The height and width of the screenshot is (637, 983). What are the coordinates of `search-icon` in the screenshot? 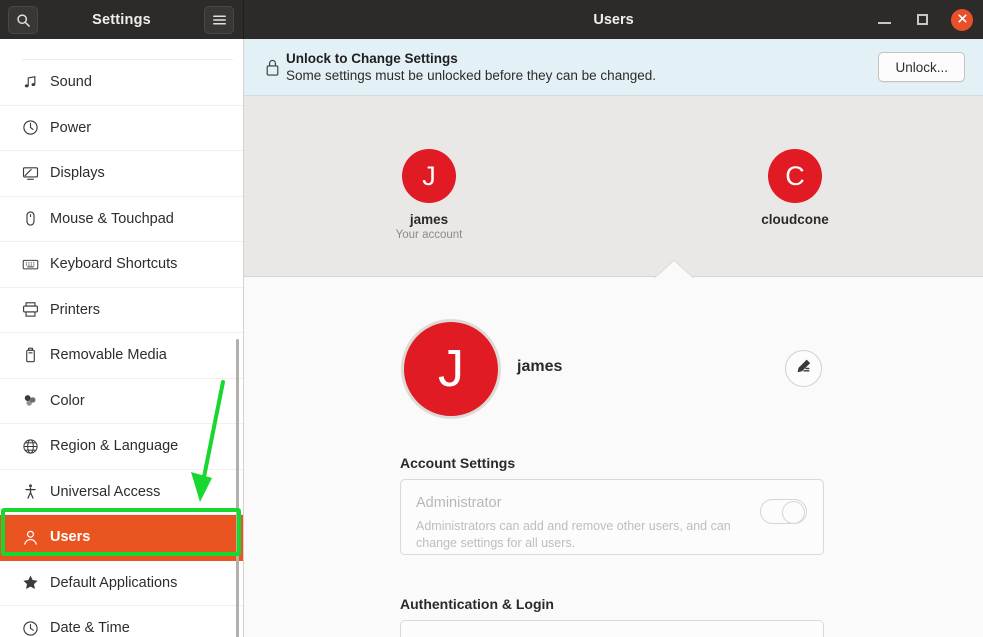 It's located at (23, 20).